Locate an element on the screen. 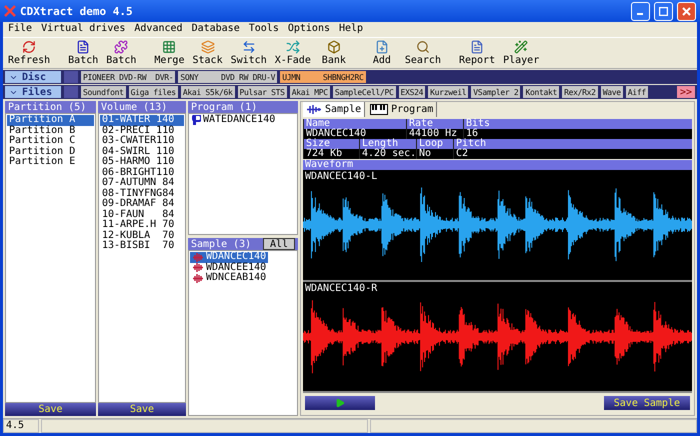  drive-button: UJMN SHBNGH2RC is located at coordinates (323, 77).